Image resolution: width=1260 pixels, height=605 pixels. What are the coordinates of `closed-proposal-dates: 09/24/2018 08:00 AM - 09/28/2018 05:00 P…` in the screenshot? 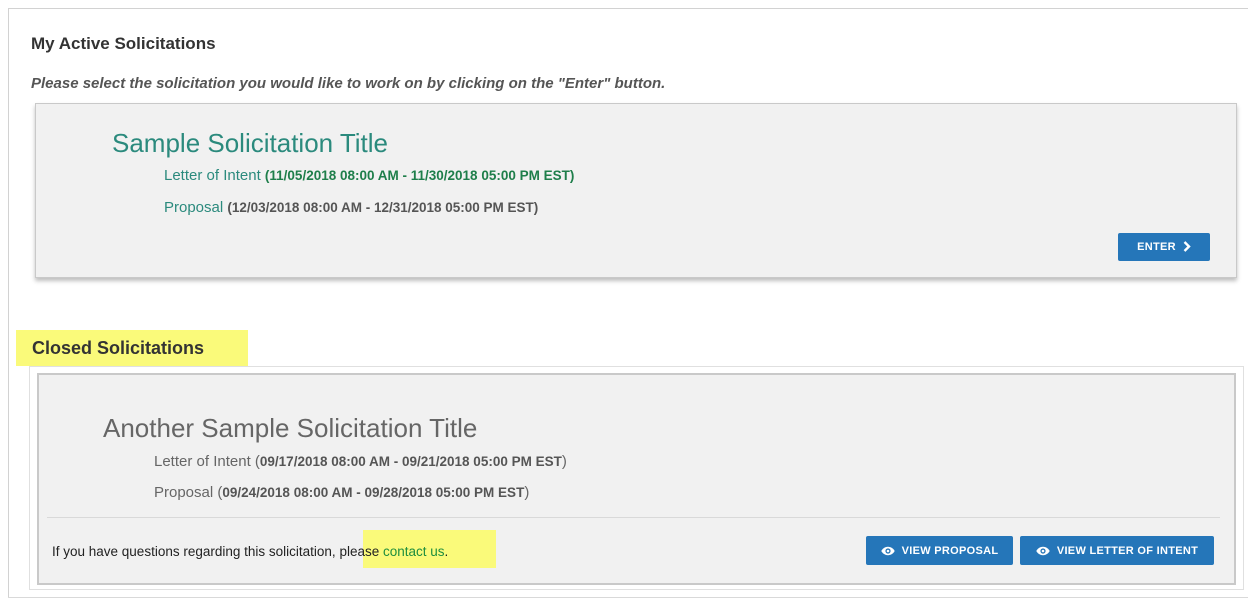 It's located at (373, 492).